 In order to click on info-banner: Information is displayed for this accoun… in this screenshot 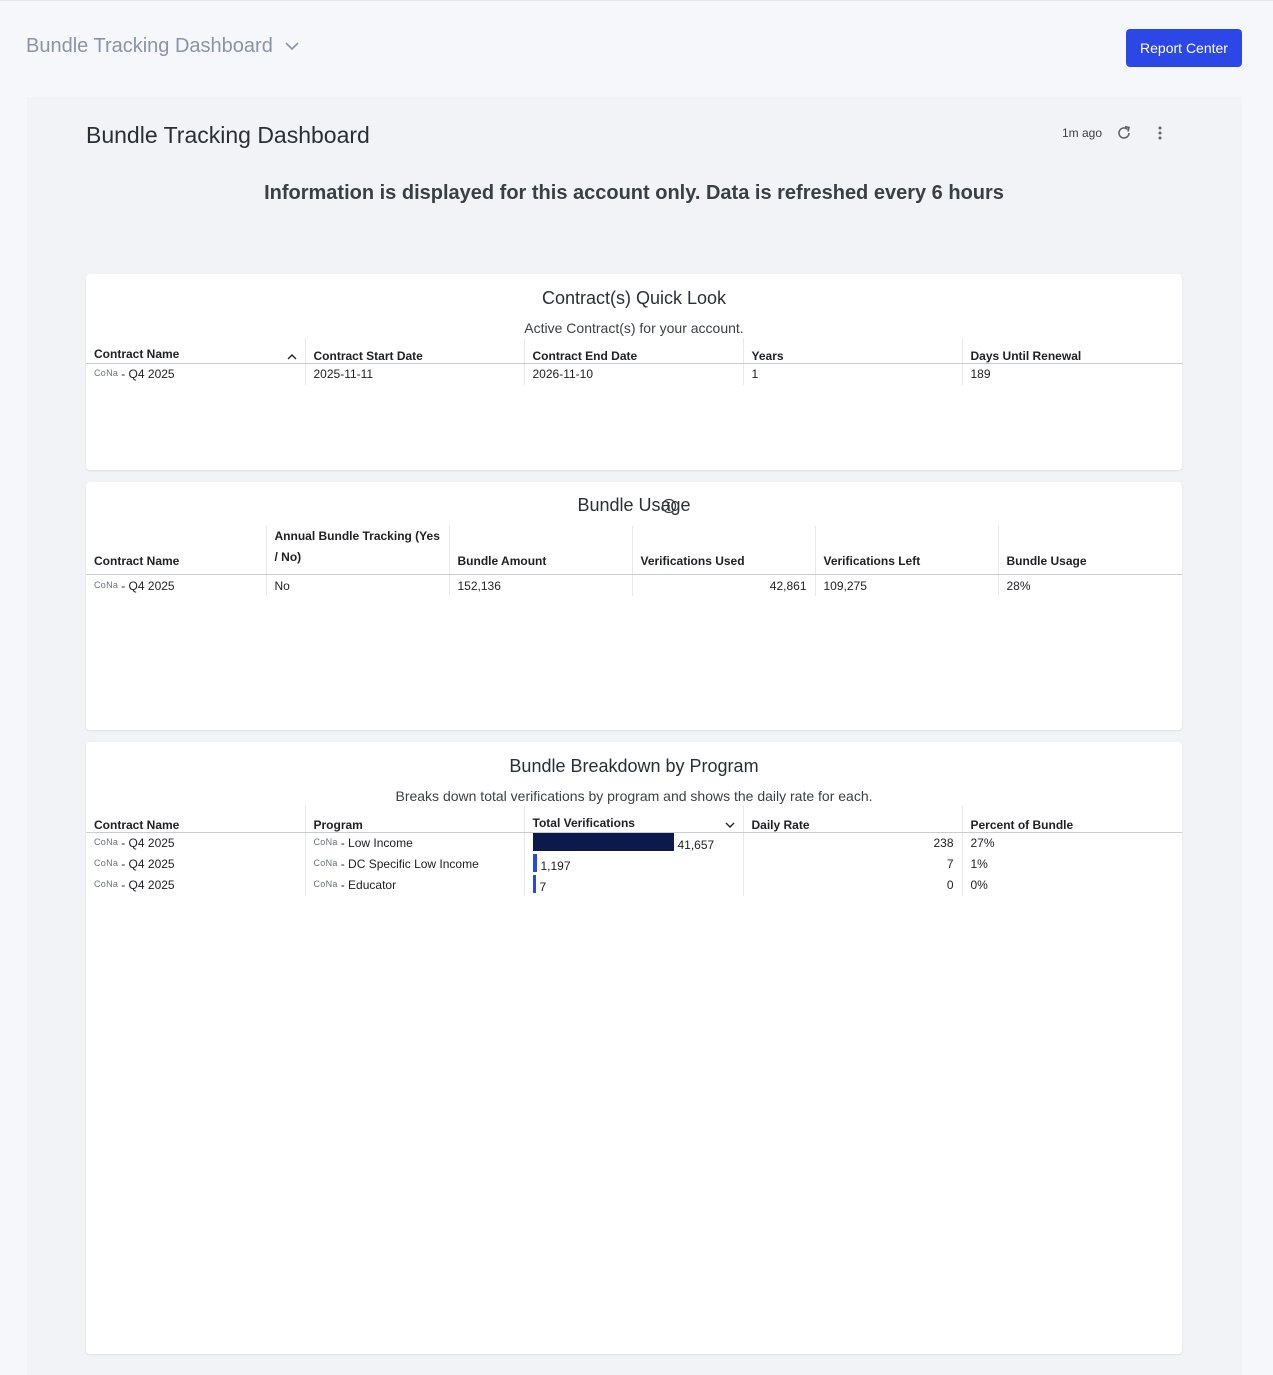, I will do `click(634, 193)`.